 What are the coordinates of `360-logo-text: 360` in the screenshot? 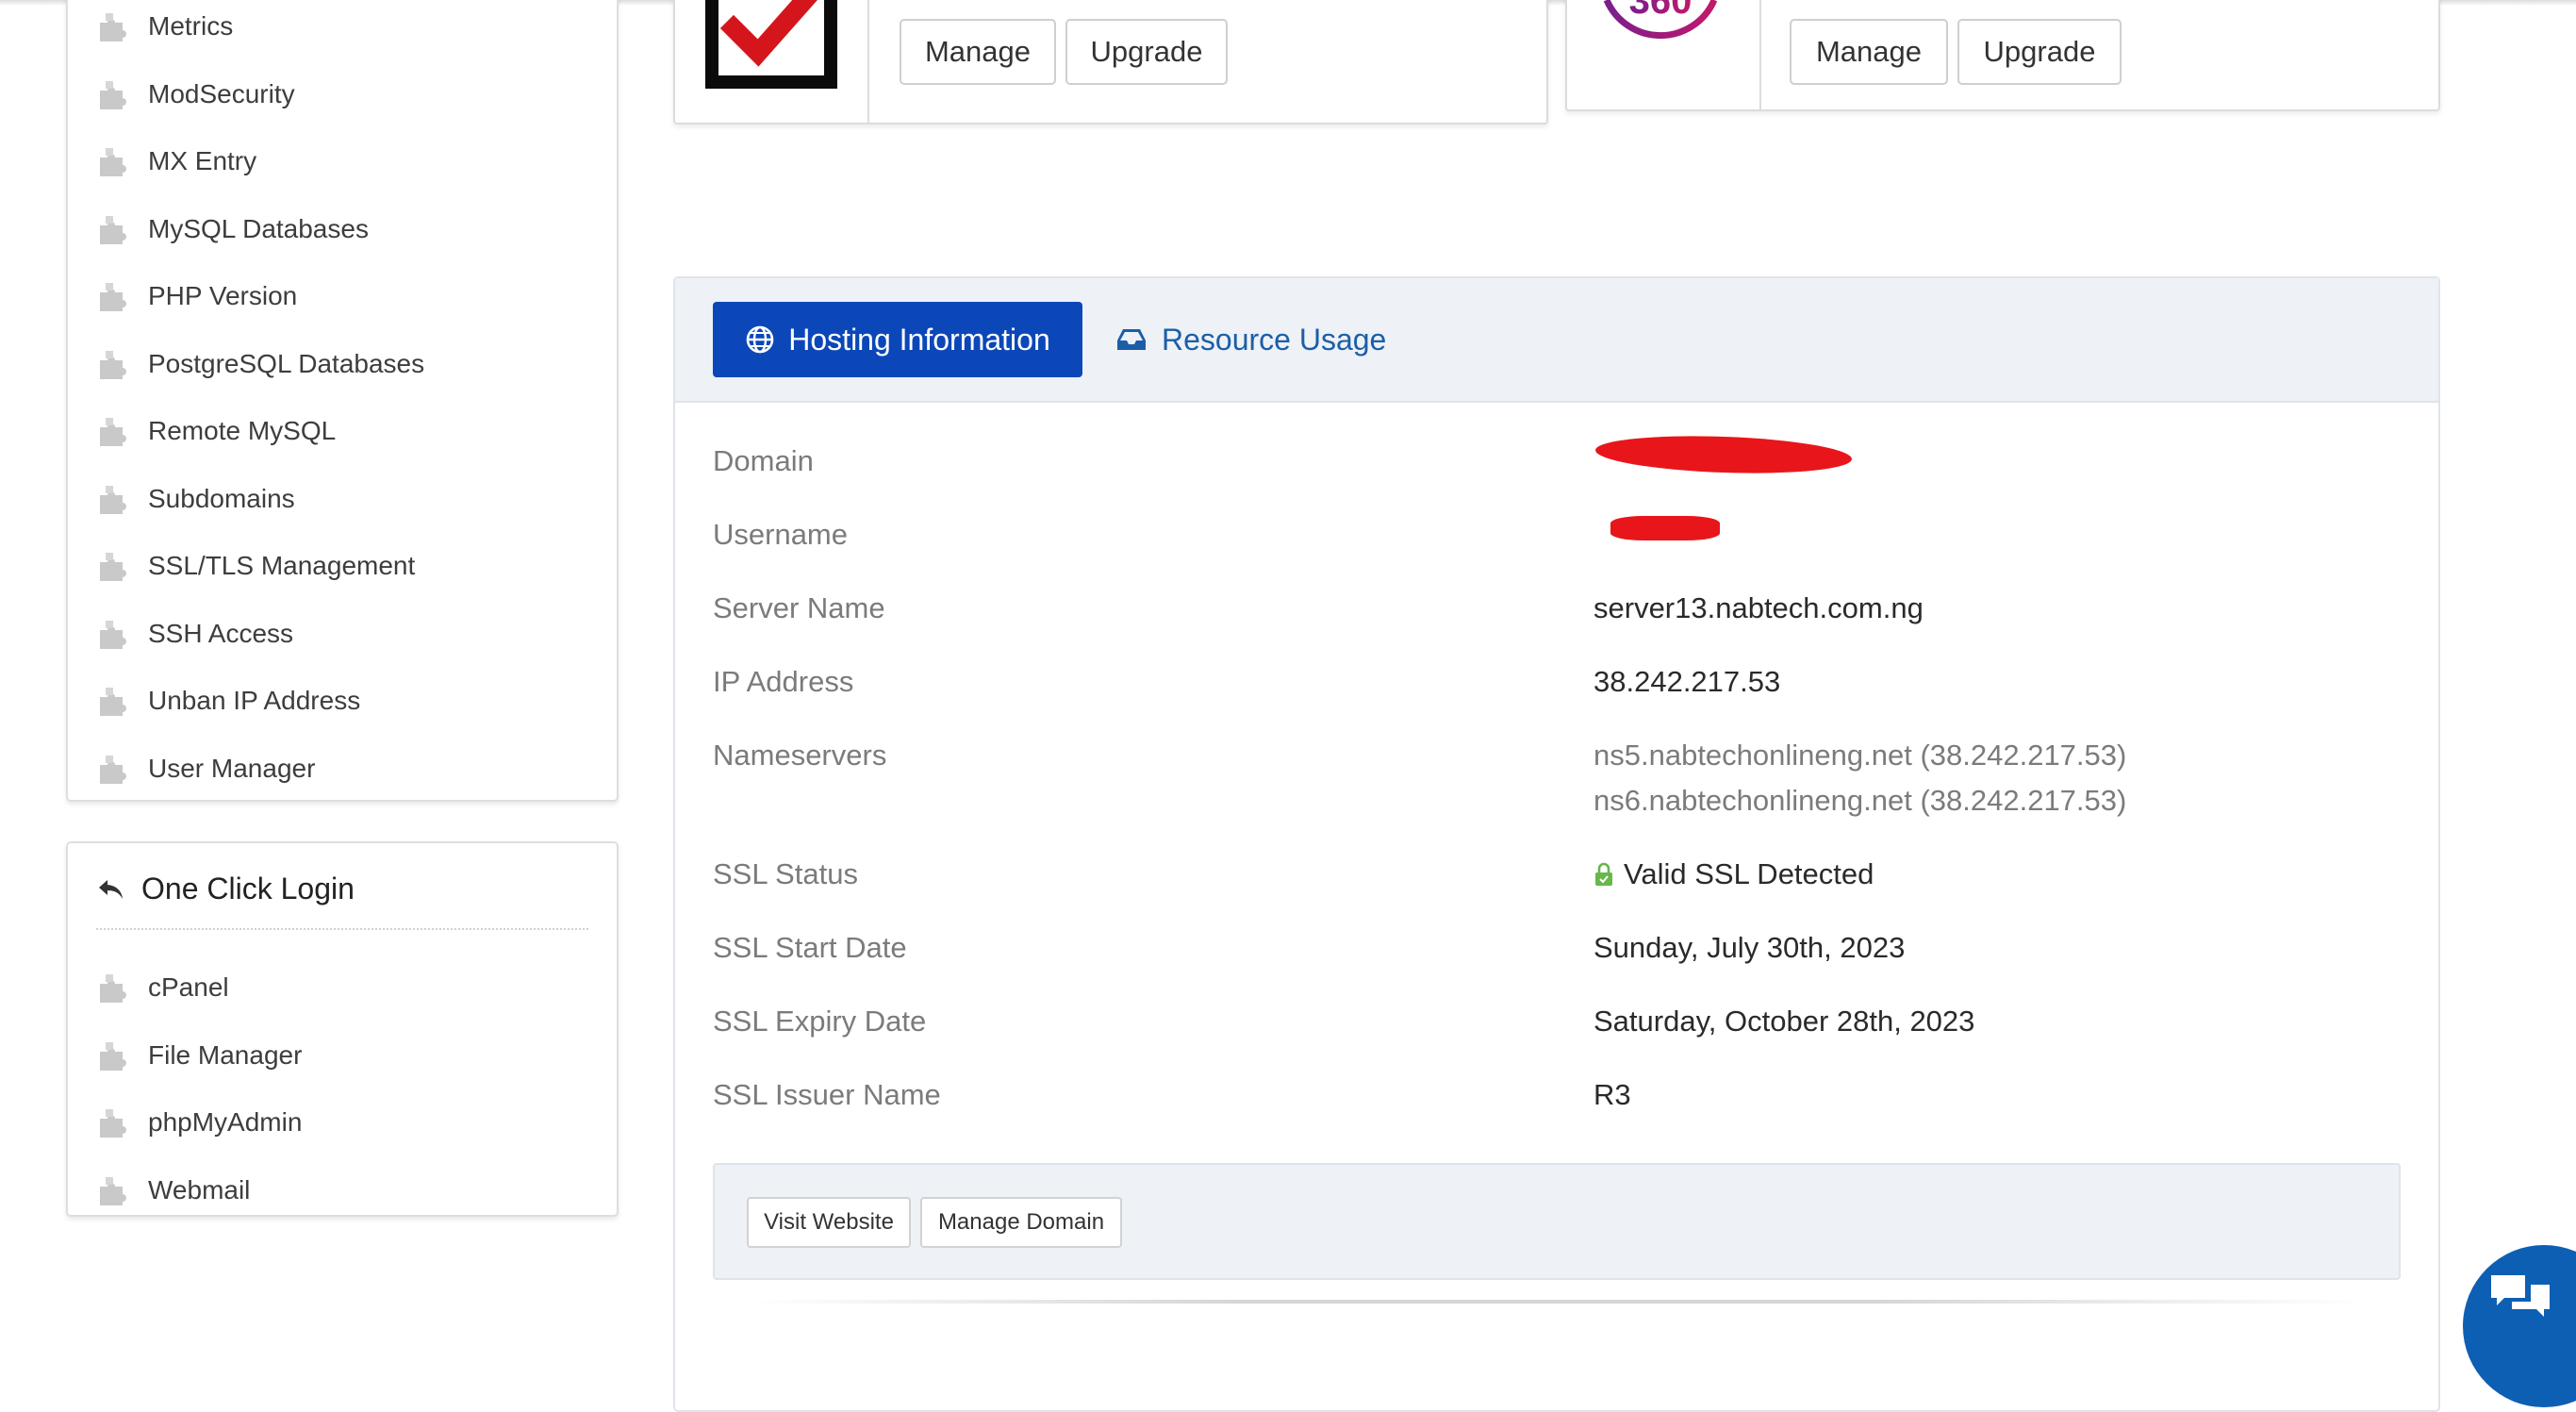 It's located at (1661, 11).